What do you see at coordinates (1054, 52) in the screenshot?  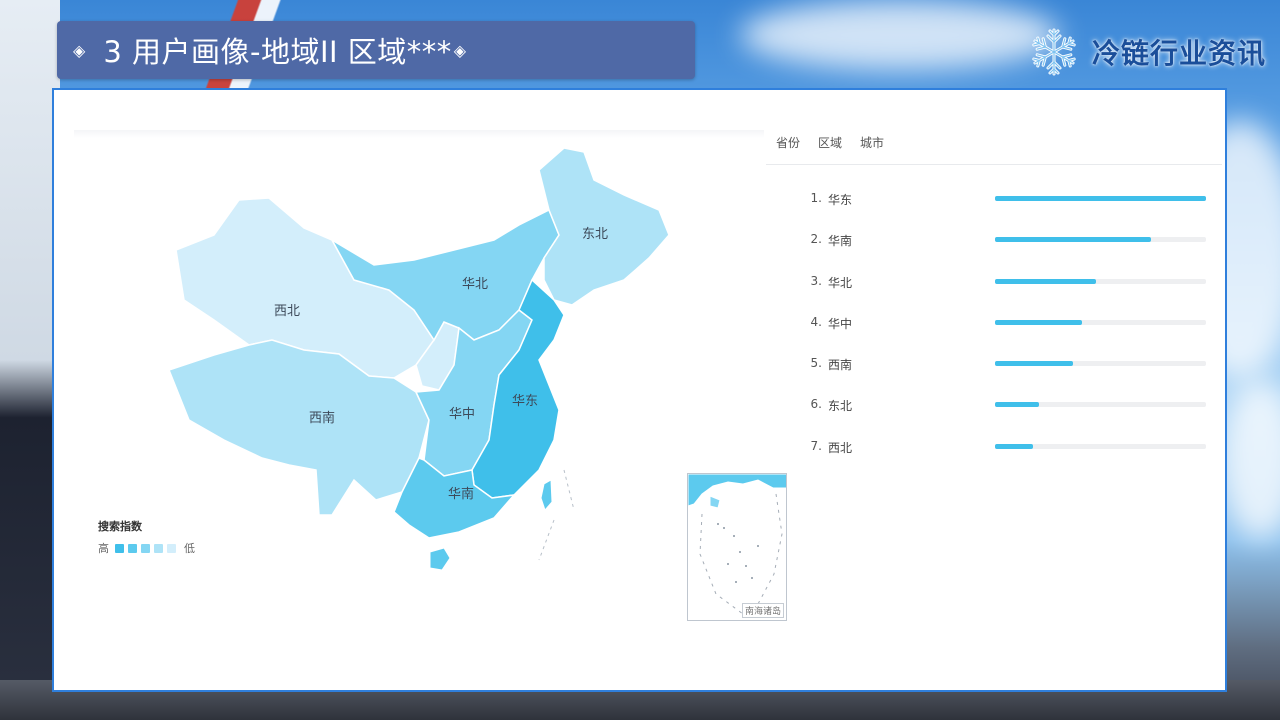 I see `snowflake-icon` at bounding box center [1054, 52].